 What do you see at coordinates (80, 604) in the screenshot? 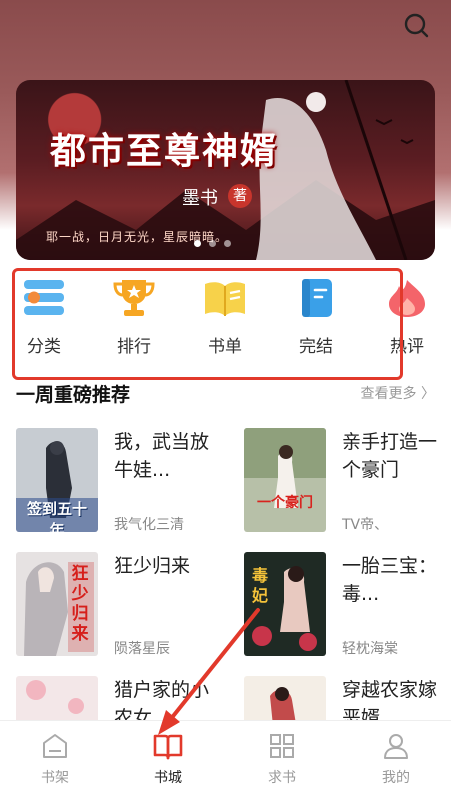
I see `cover-text: 狂少归来` at bounding box center [80, 604].